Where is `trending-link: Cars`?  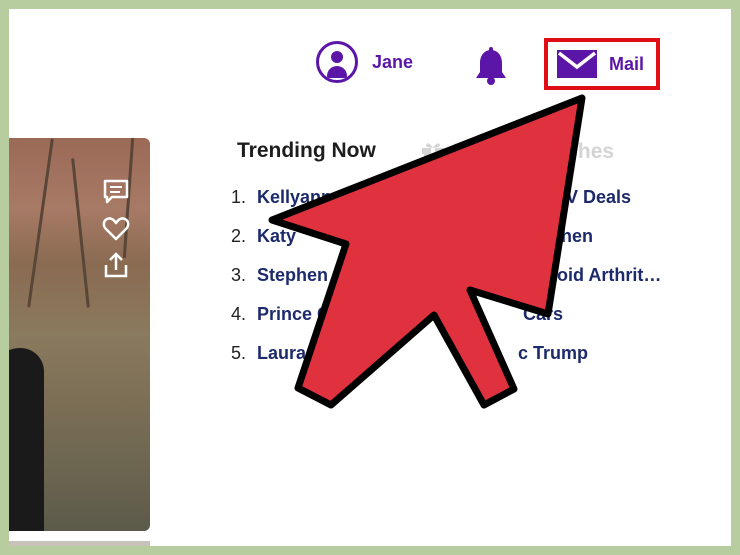 trending-link: Cars is located at coordinates (543, 314).